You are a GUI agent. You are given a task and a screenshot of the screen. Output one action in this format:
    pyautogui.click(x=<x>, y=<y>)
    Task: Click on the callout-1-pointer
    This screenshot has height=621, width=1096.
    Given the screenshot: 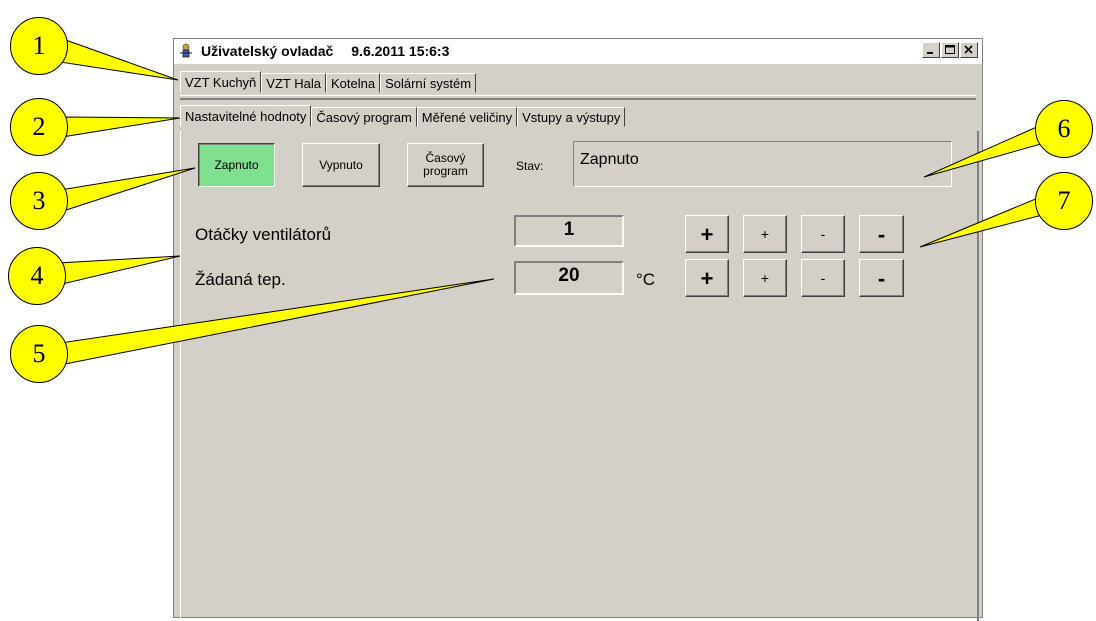 What is the action you would take?
    pyautogui.click(x=119, y=59)
    